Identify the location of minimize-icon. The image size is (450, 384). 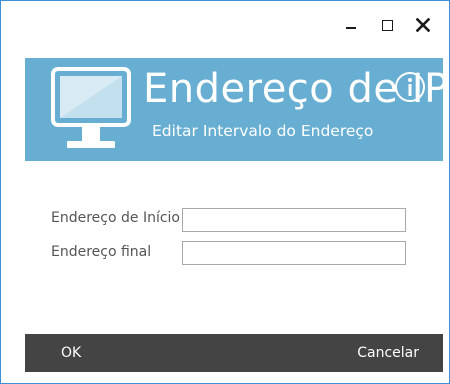
(351, 28).